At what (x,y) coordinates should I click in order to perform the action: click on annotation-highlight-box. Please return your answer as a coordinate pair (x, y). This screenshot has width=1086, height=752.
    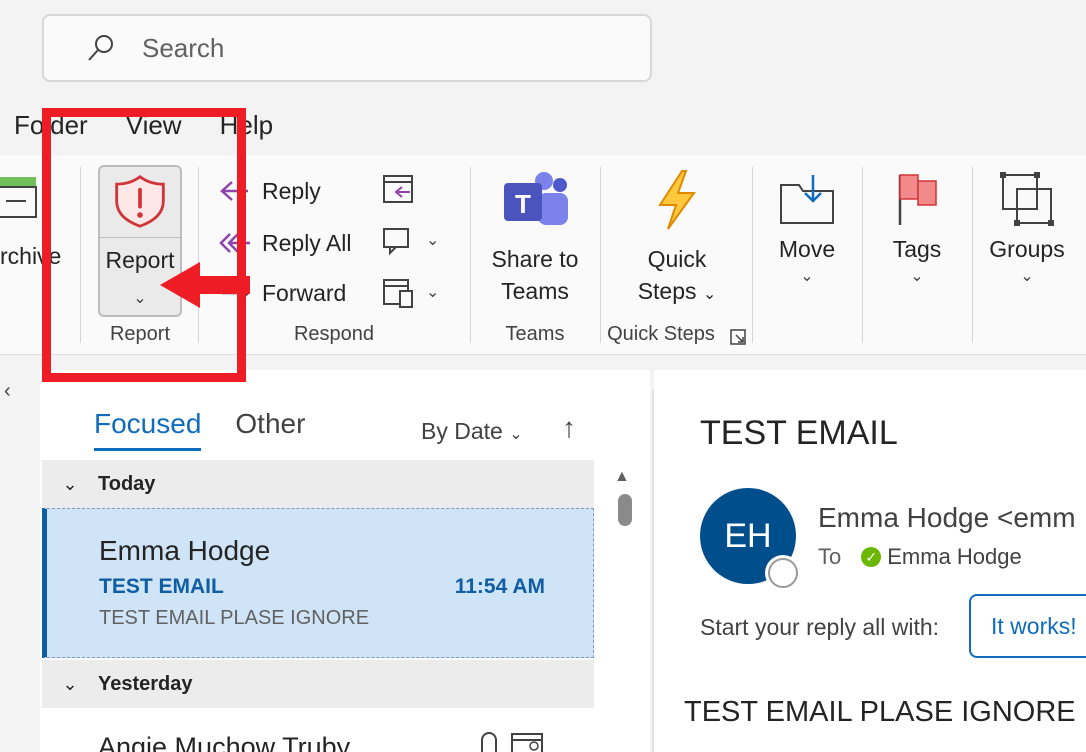
    Looking at the image, I should click on (144, 245).